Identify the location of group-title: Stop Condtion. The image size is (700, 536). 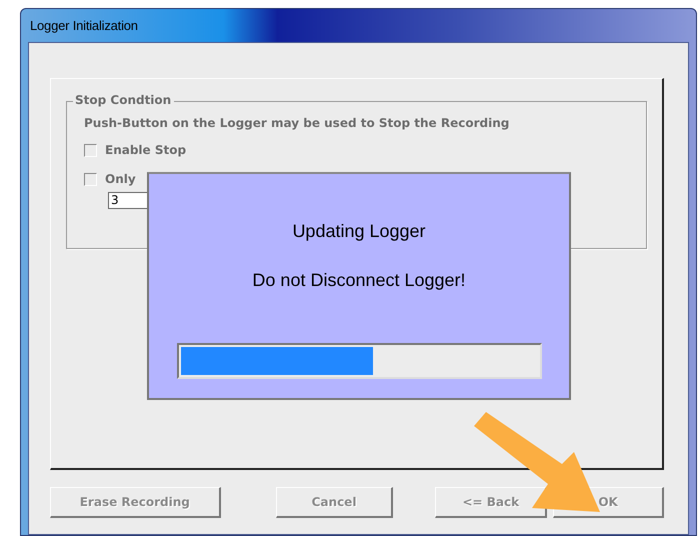
(123, 100).